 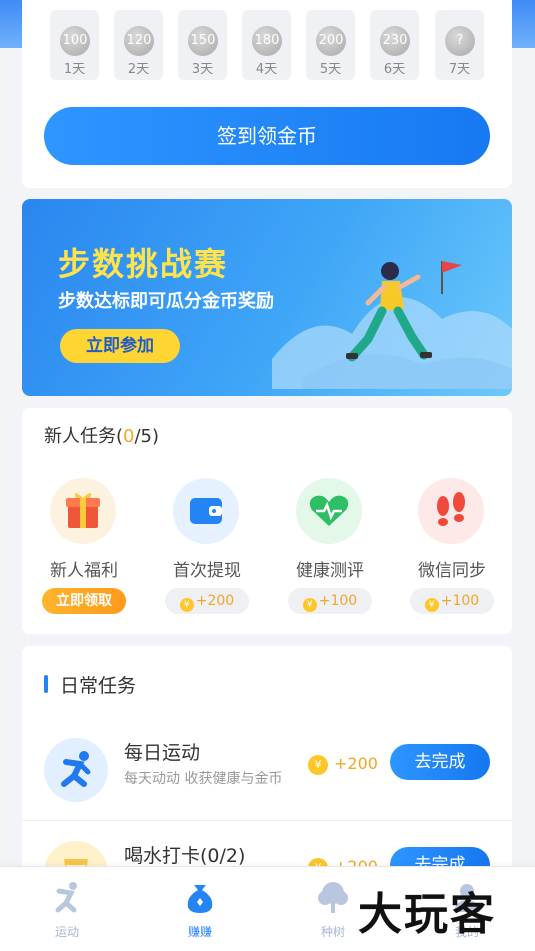 What do you see at coordinates (143, 264) in the screenshot?
I see `banner-title: 步数挑战赛` at bounding box center [143, 264].